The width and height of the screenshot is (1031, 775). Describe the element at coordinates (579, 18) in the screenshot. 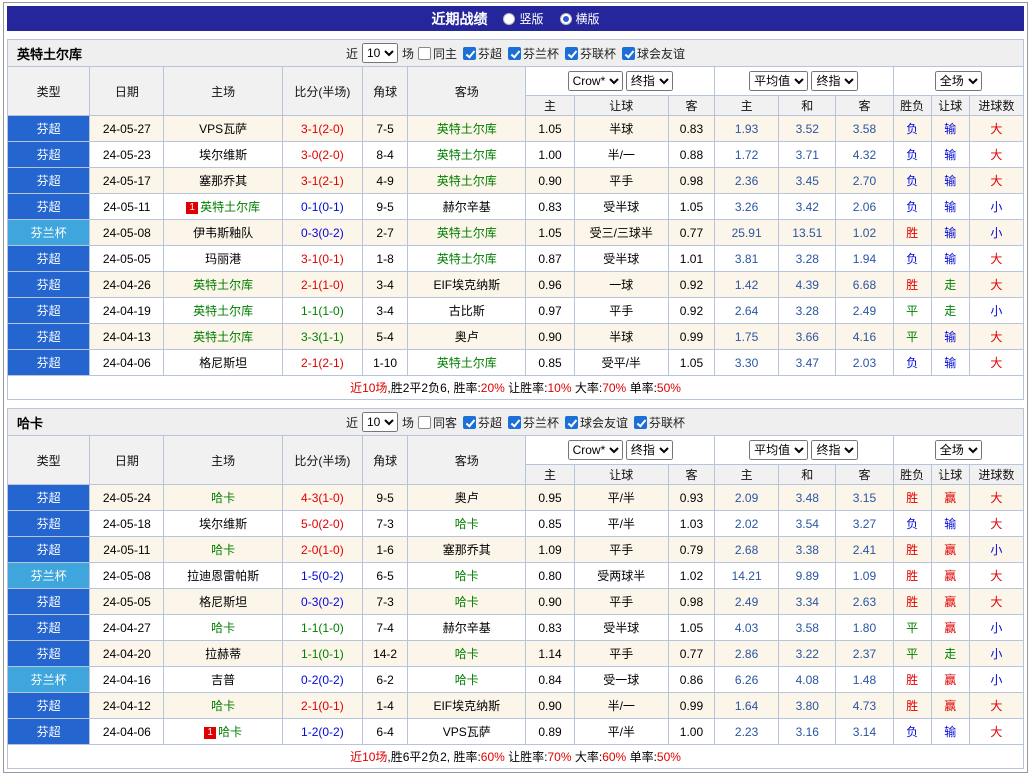

I see `layout-option-horizontal: 横版` at that location.